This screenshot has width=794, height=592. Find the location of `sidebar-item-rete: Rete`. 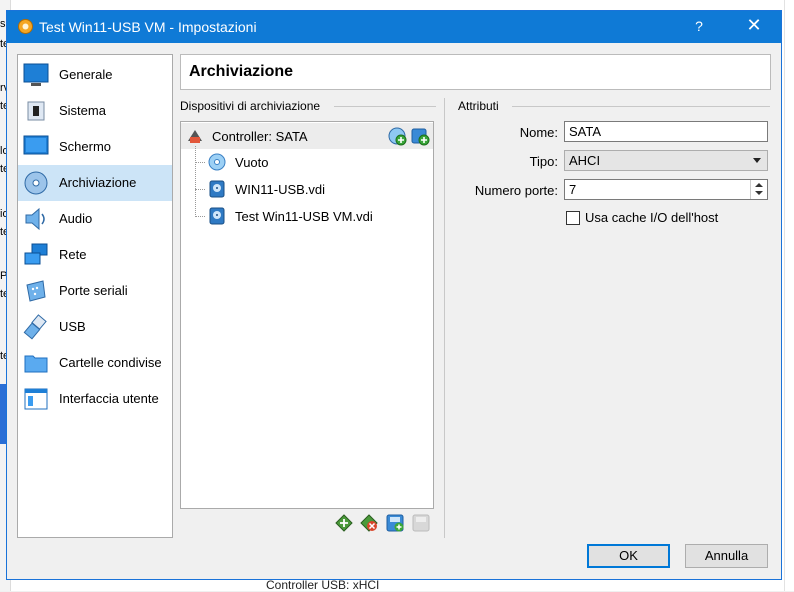

sidebar-item-rete: Rete is located at coordinates (95, 255).